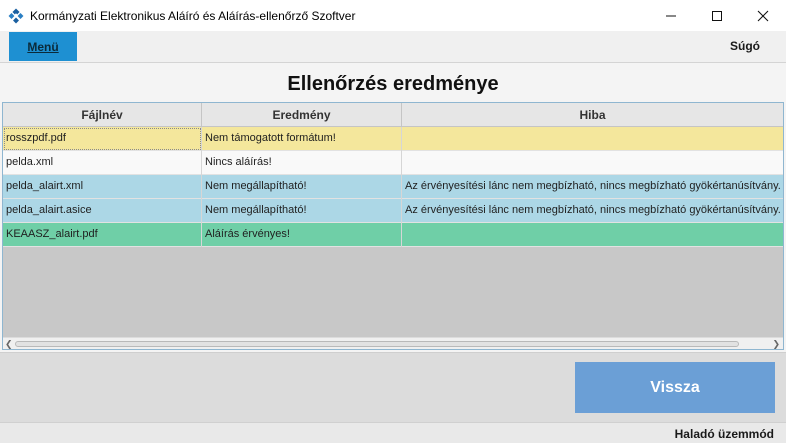 The width and height of the screenshot is (786, 443). I want to click on mode-status: Haladó üzemmód, so click(724, 434).